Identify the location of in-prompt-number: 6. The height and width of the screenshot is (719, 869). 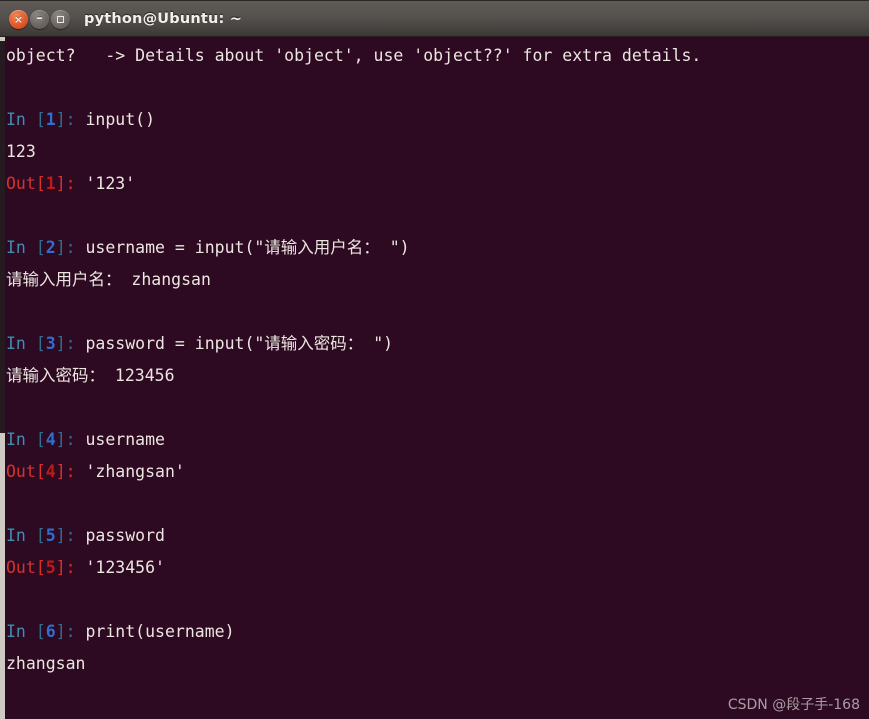
(50, 631).